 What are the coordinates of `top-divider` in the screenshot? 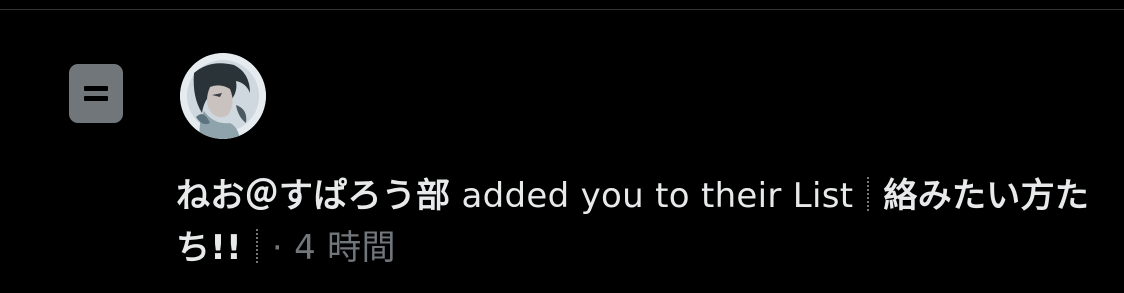 It's located at (562, 9).